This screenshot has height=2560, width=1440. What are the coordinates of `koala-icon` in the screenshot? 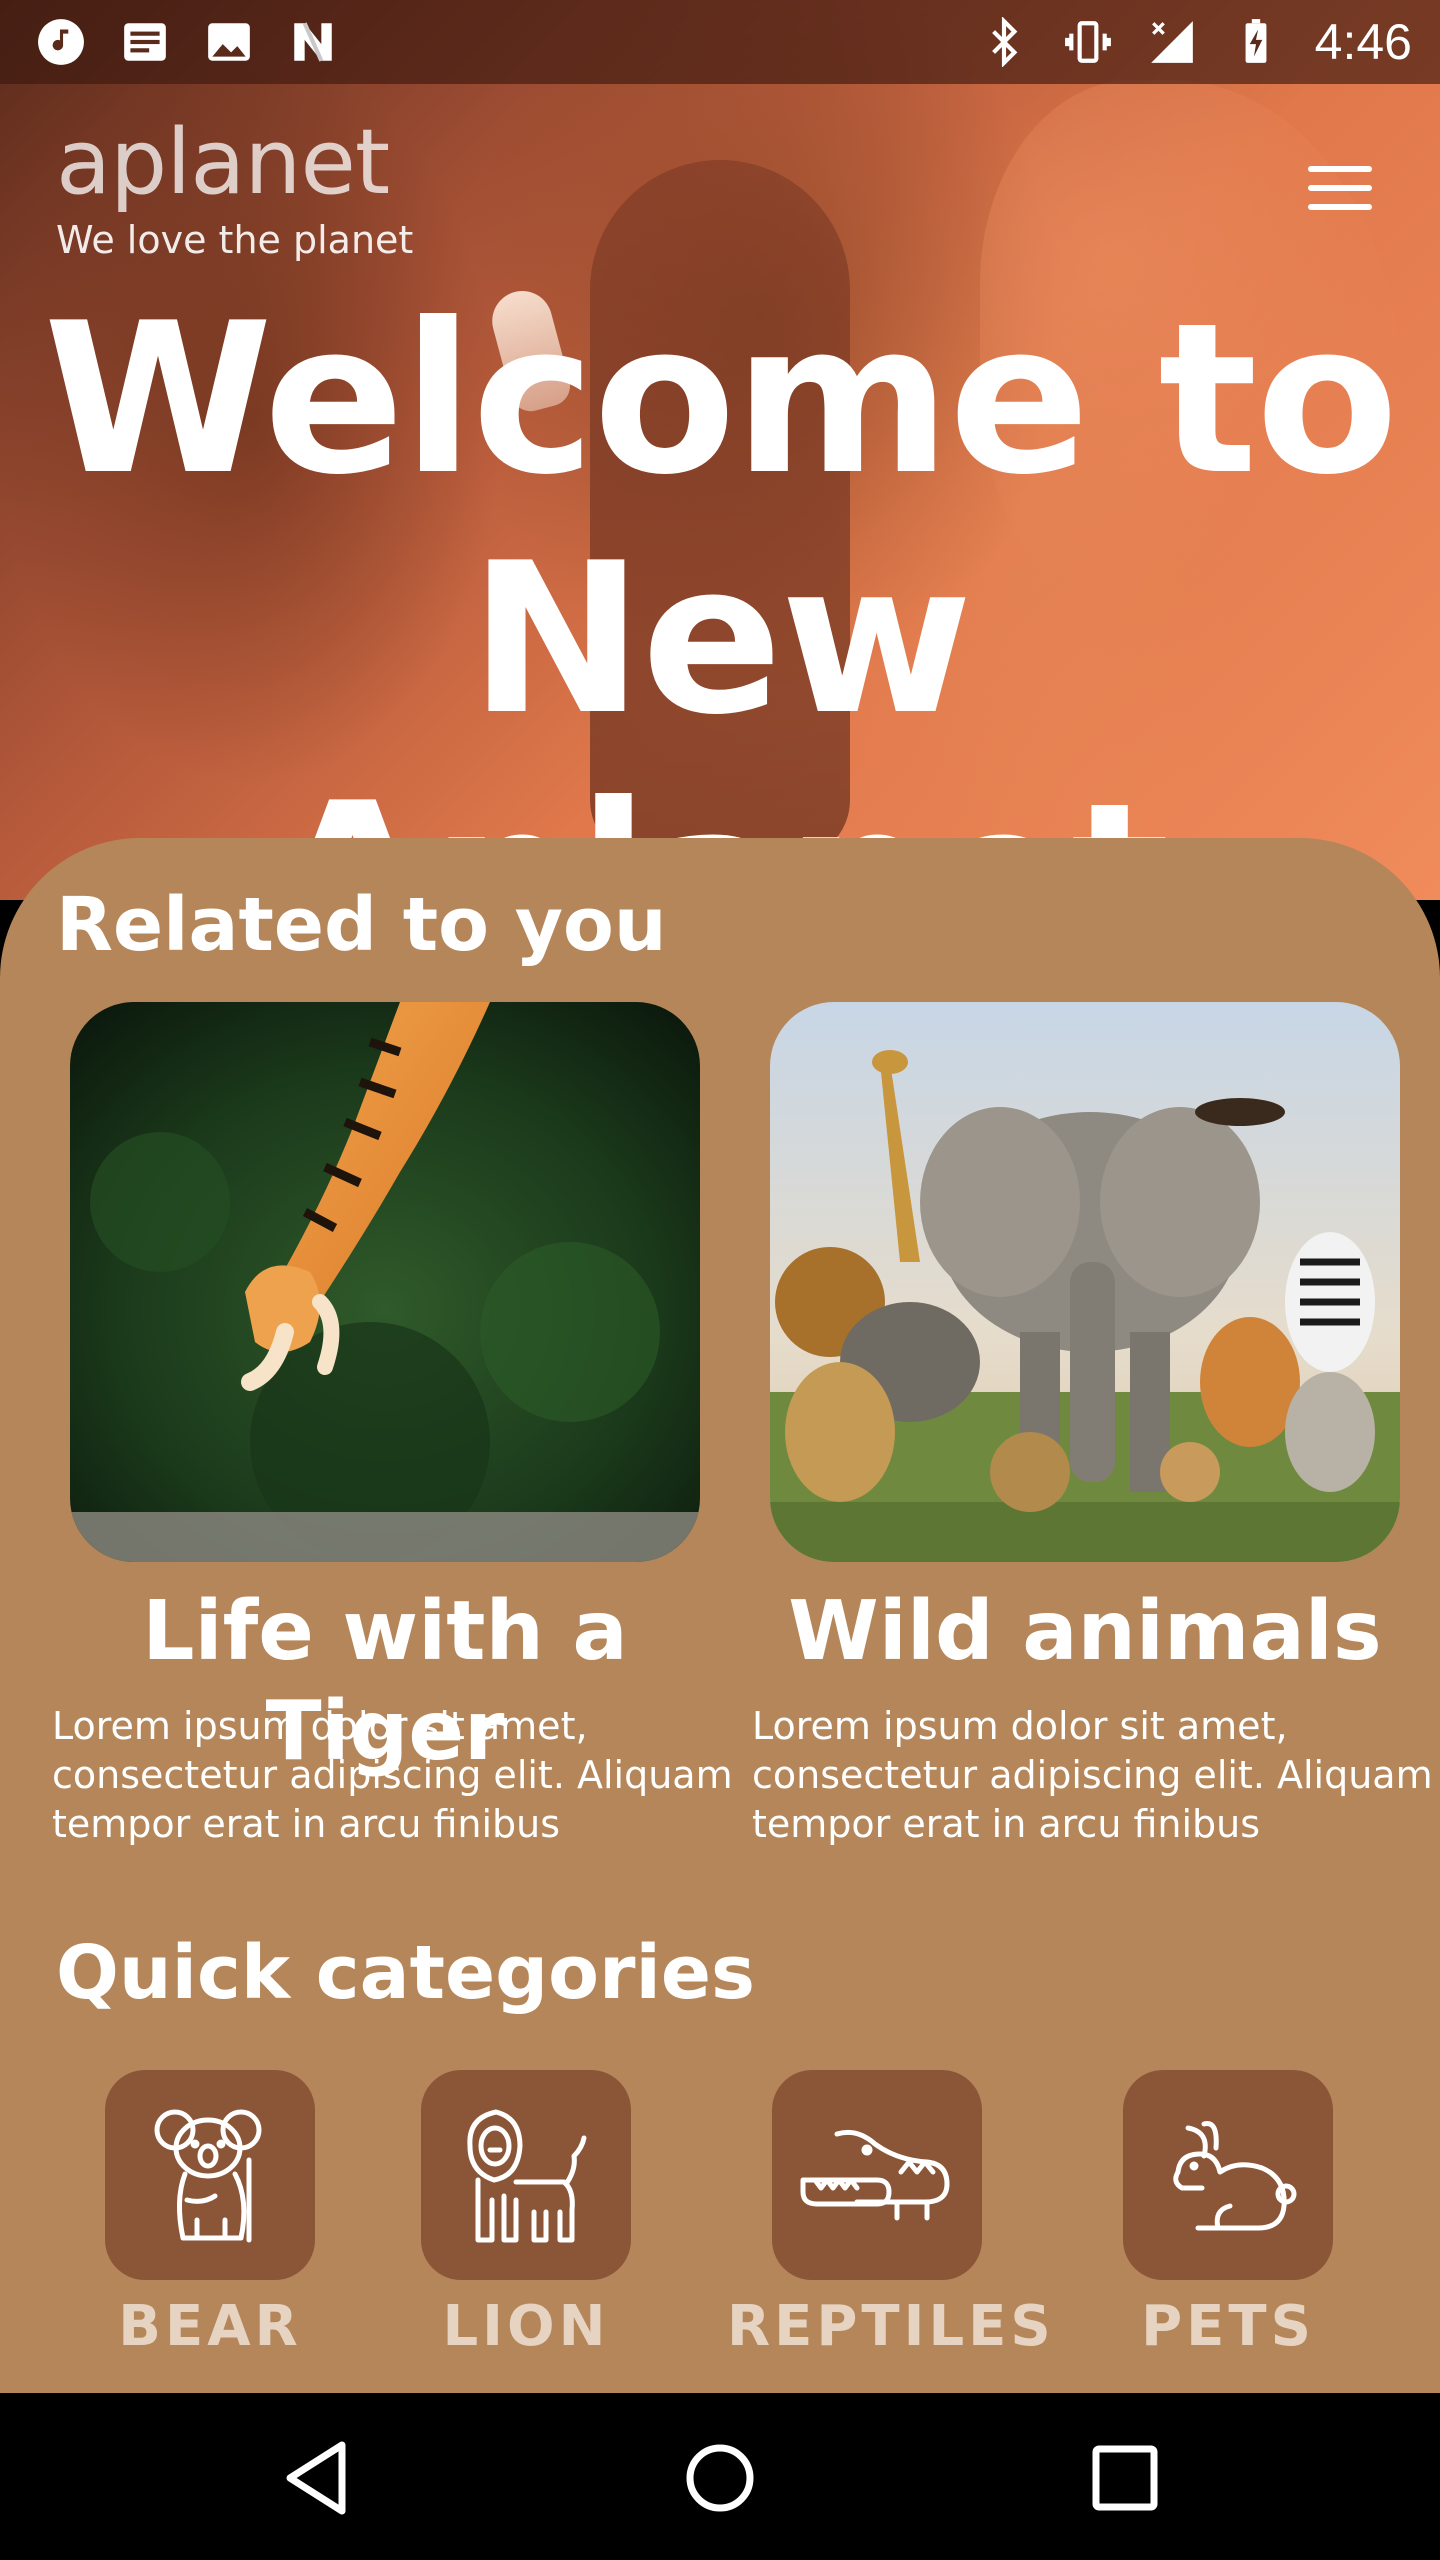 It's located at (208, 2176).